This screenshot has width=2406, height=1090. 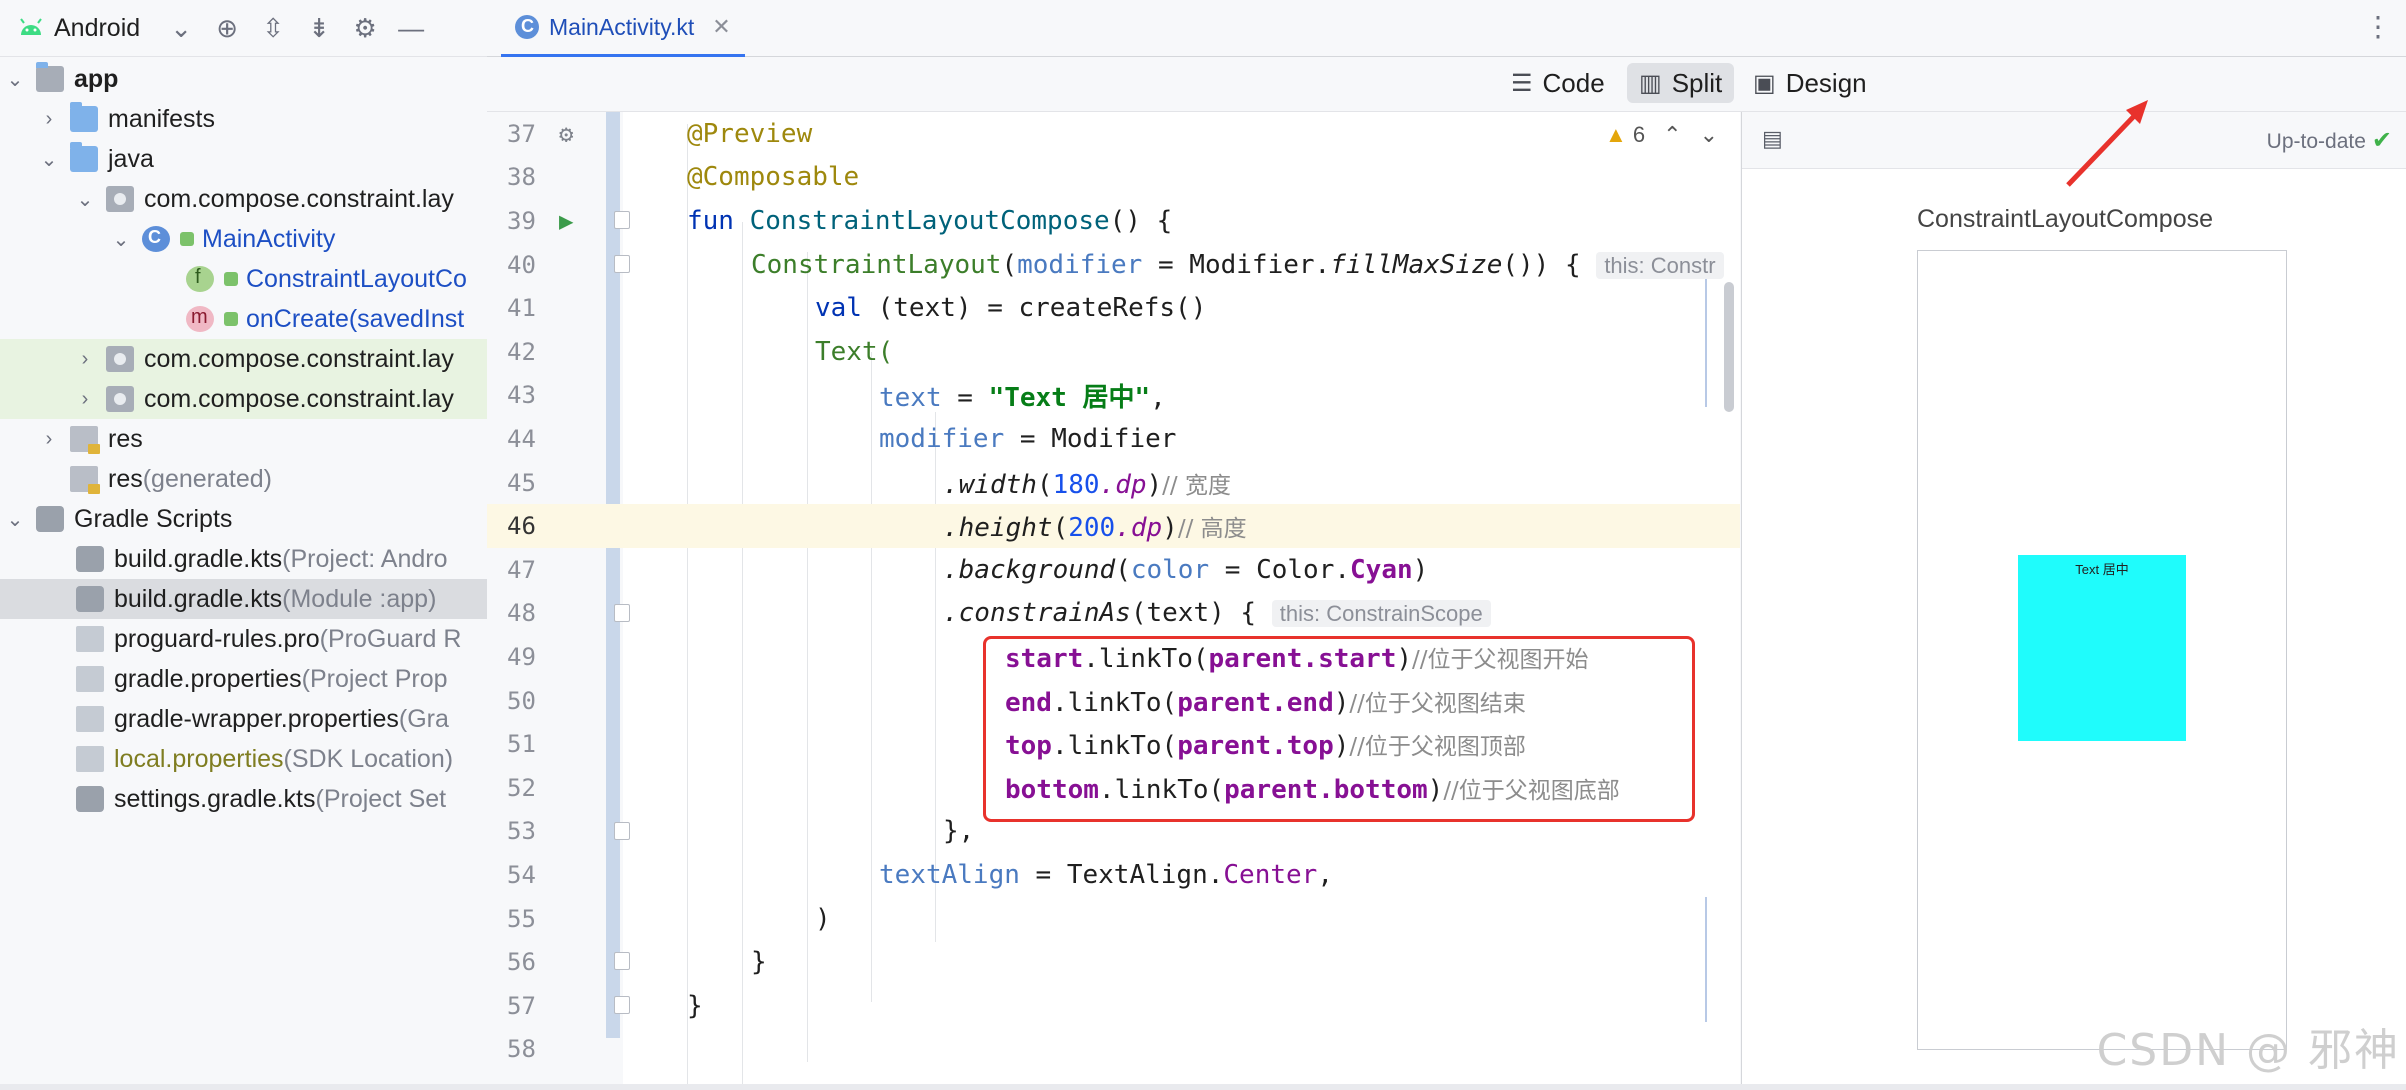 What do you see at coordinates (521, 1049) in the screenshot?
I see `line-number: 58` at bounding box center [521, 1049].